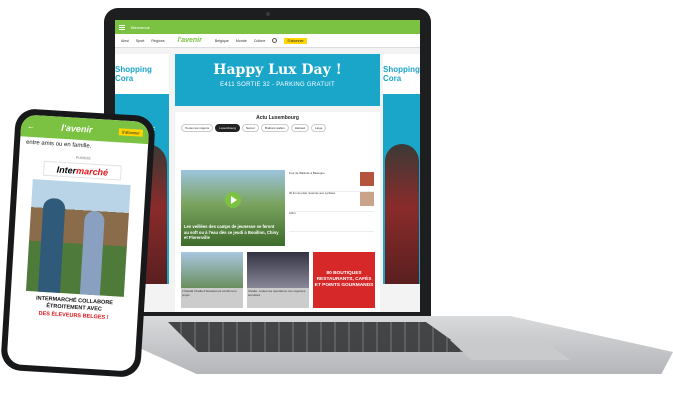  What do you see at coordinates (292, 213) in the screenshot?
I see `list-item-title: Arlon` at bounding box center [292, 213].